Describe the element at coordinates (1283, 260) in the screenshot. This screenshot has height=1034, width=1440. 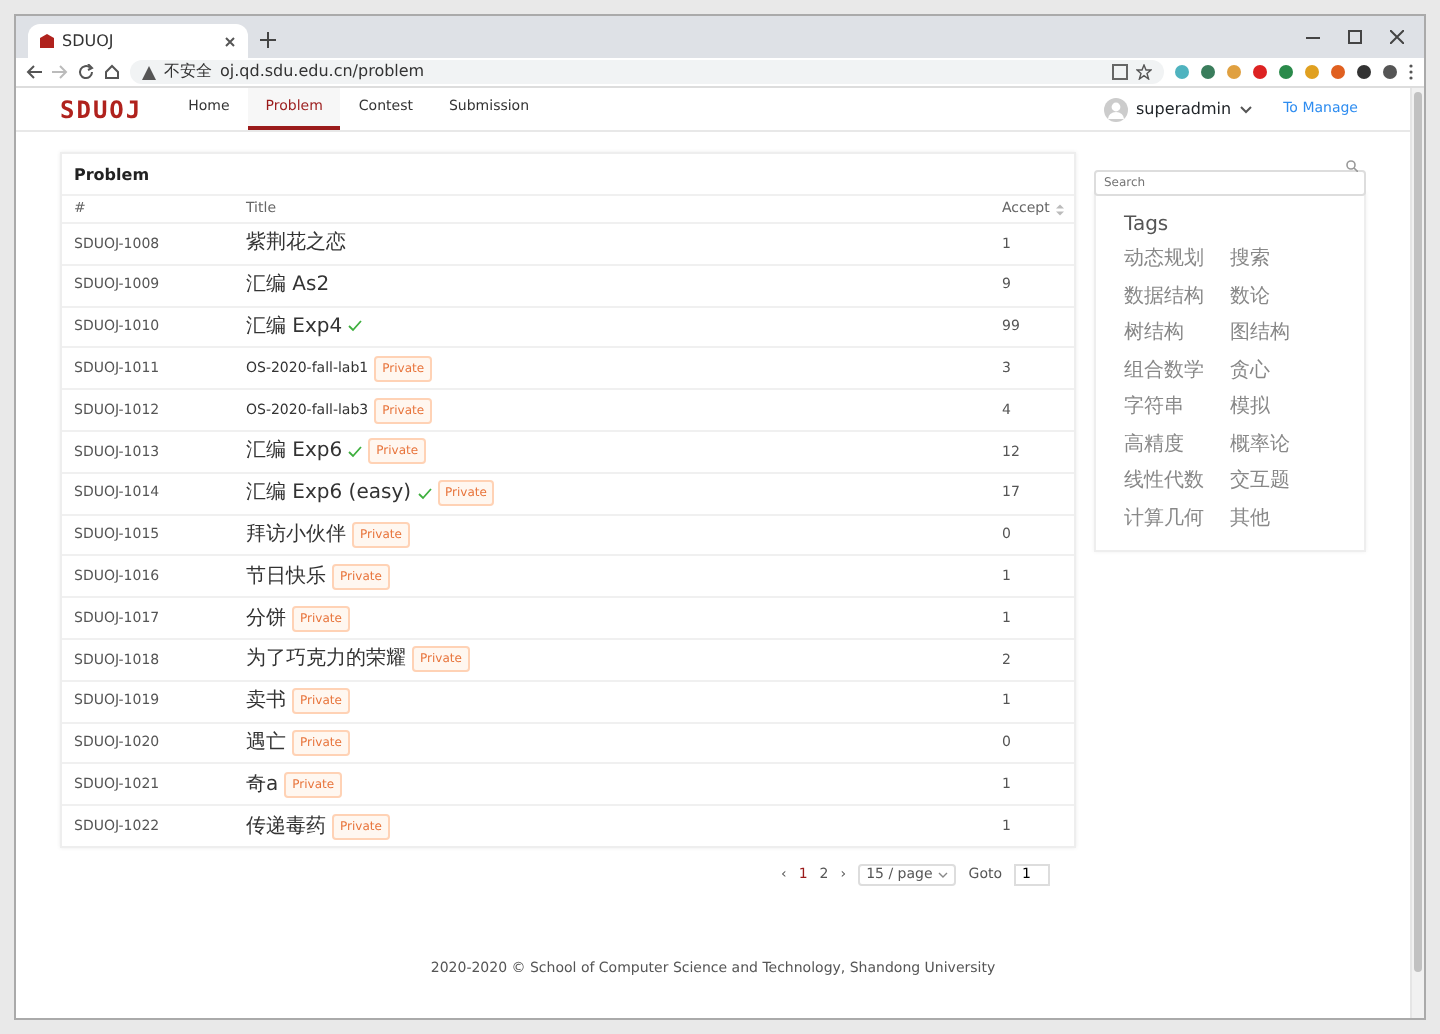
I see `tag-link: 搜索` at that location.